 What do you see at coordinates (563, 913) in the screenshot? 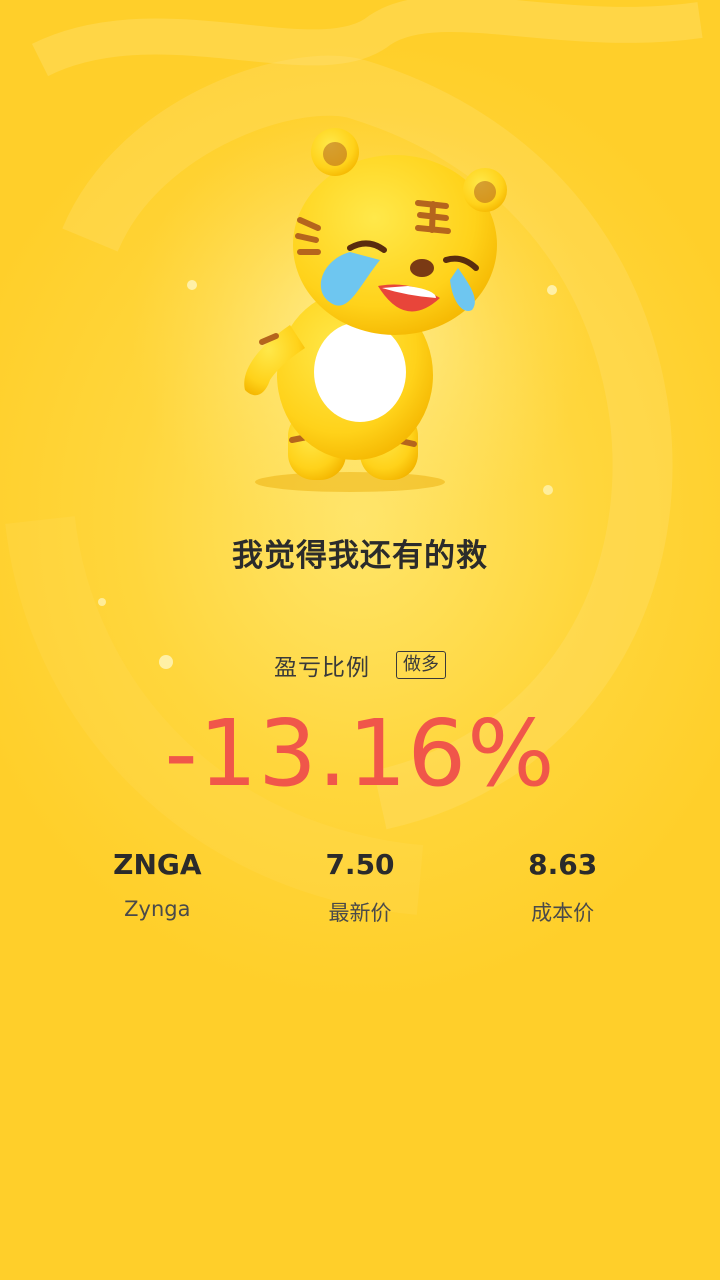
I see `cost-price-label: 成本价` at bounding box center [563, 913].